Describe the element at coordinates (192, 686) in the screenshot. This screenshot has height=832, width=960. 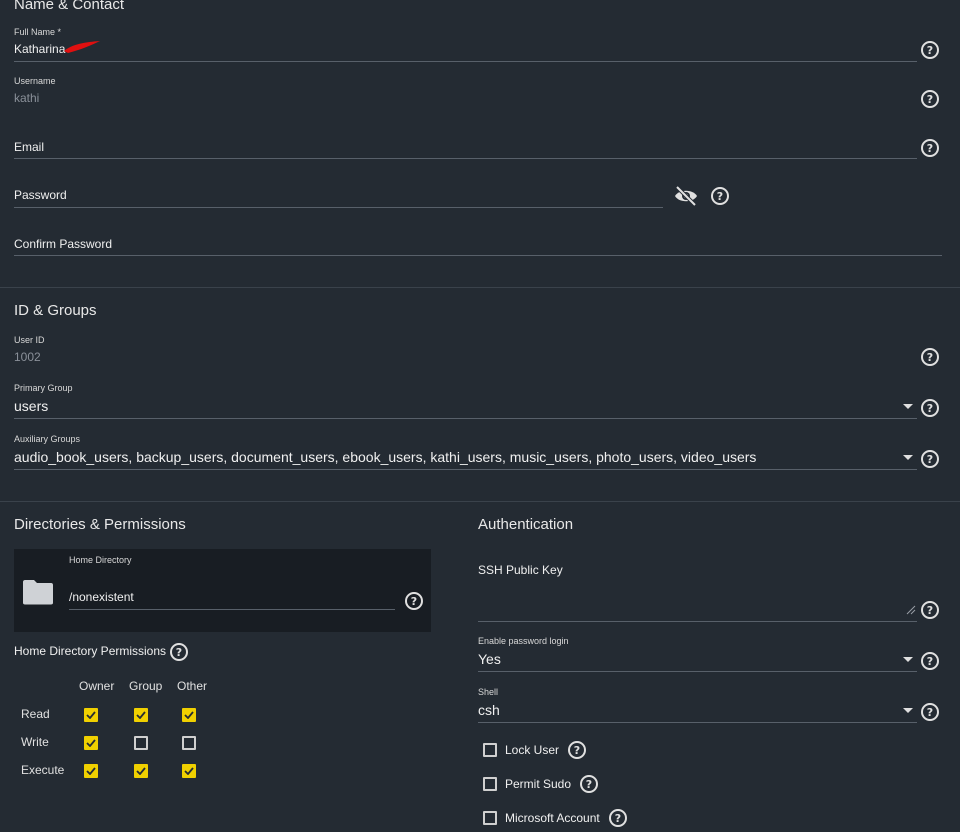
I see `perm-col-other: Other` at that location.